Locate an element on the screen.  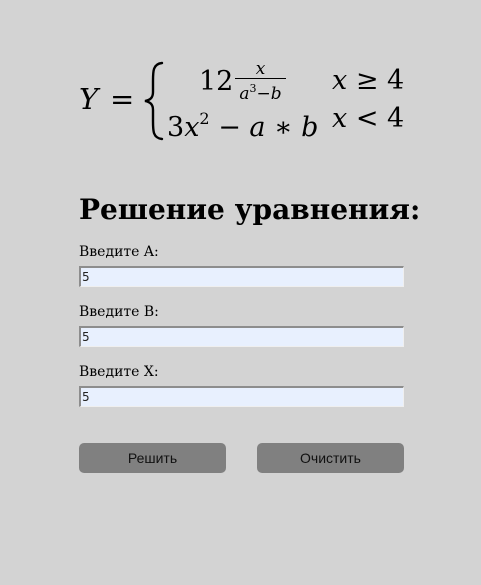
case1-numerator: x is located at coordinates (260, 68).